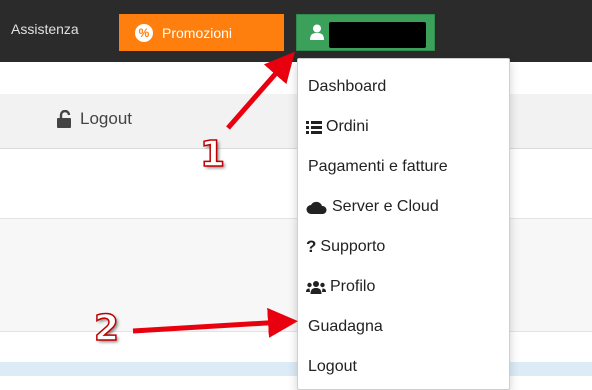  I want to click on promotions-button: % Promozioni, so click(201, 32).